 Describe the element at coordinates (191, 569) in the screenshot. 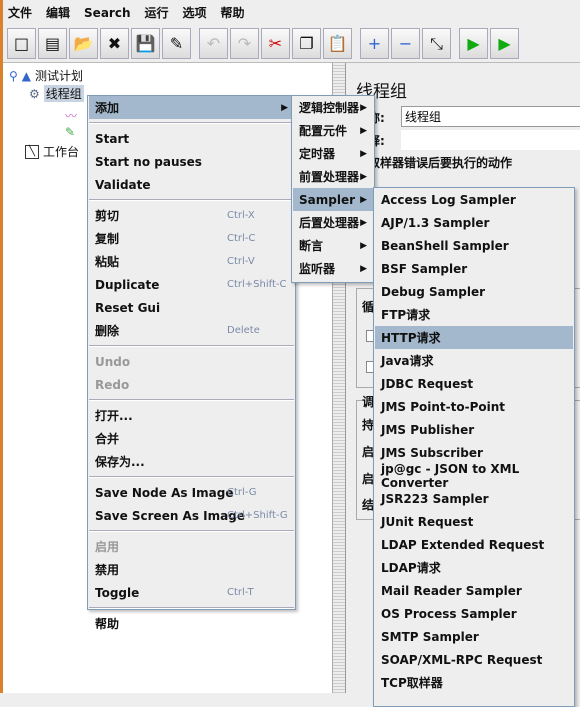

I see `menu-item-context_menu-24: 禁用` at that location.